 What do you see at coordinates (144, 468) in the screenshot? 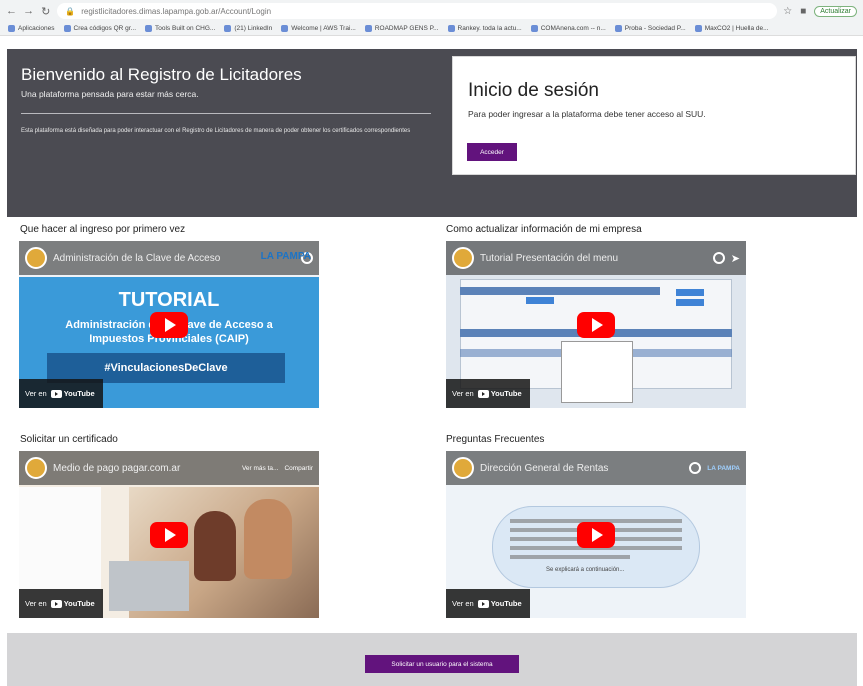
I see `video-title: Medio de pago pagar.com.ar` at bounding box center [144, 468].